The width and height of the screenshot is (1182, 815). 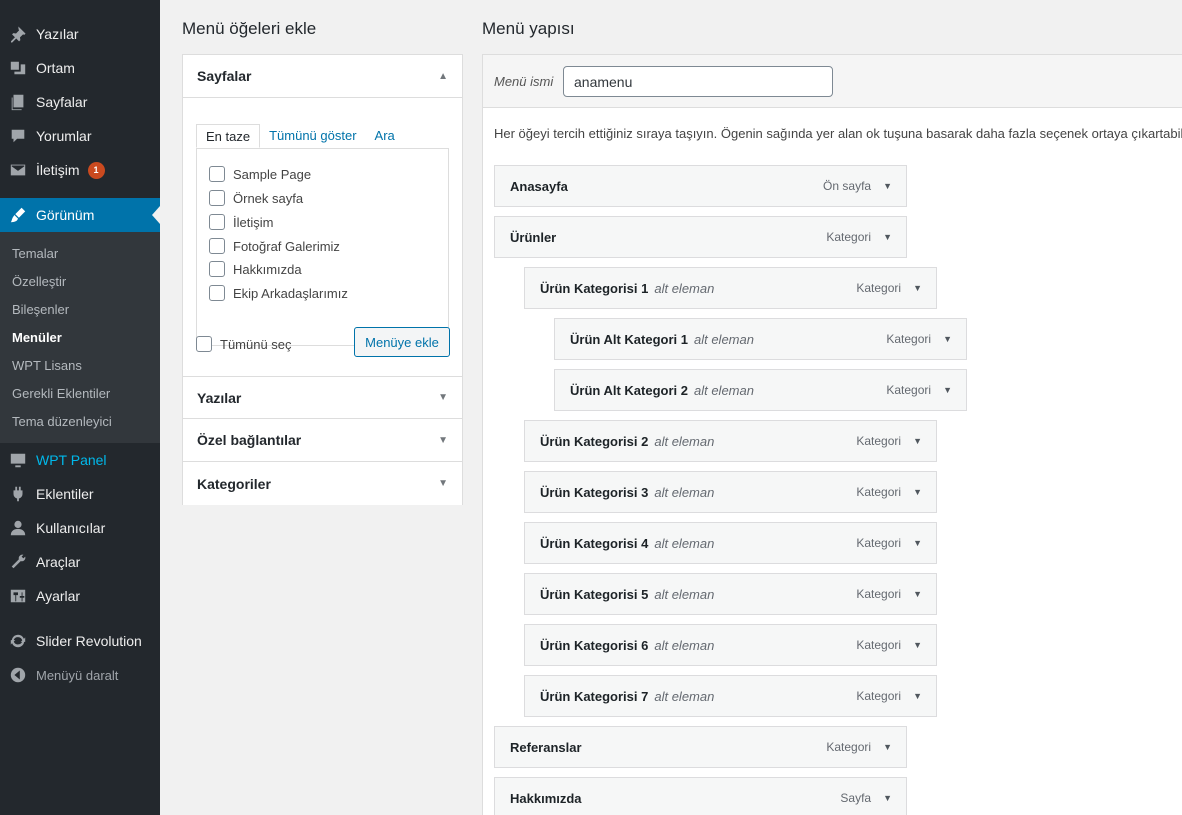 I want to click on panel-custom-links-header: Özel bağlantılar ▼, so click(x=322, y=440).